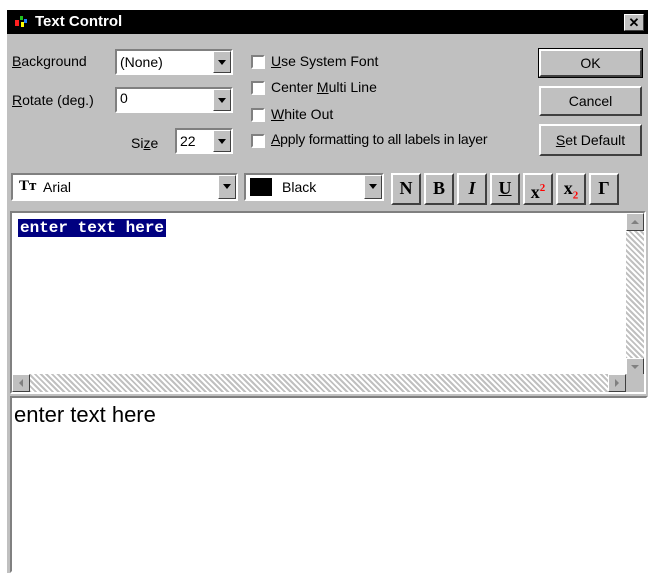  What do you see at coordinates (535, 192) in the screenshot?
I see `superscript-base: x` at bounding box center [535, 192].